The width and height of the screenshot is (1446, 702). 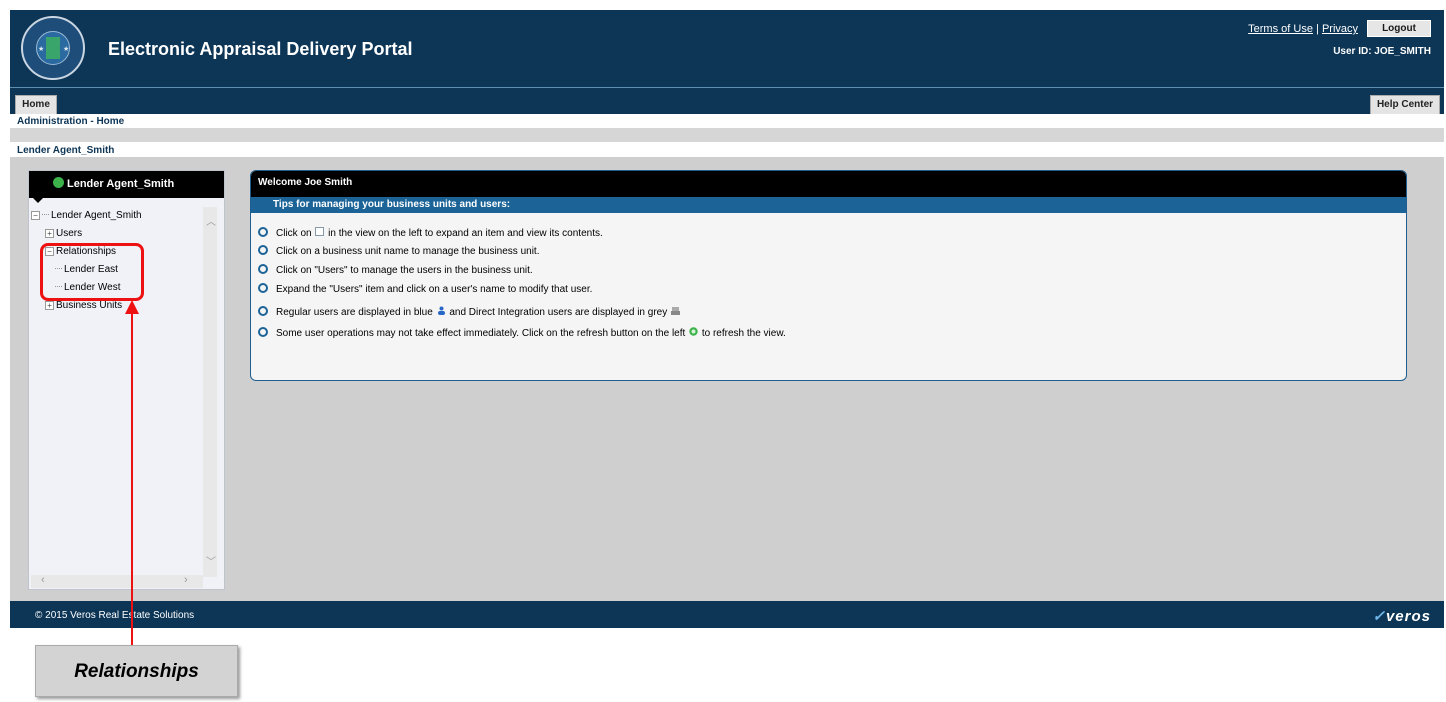 I want to click on tree-item-label: Users, so click(x=69, y=233).